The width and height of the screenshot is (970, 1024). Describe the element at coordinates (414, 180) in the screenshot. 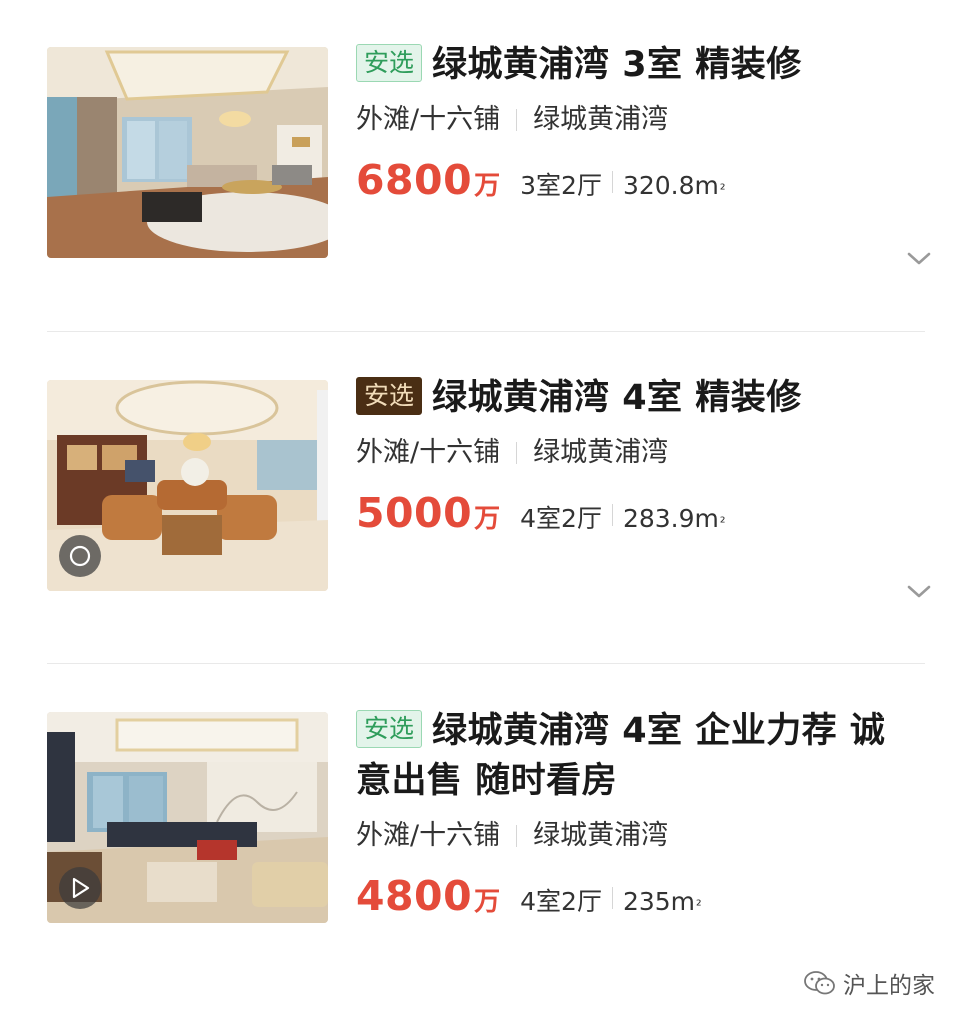

I see `total-price: 6800` at that location.